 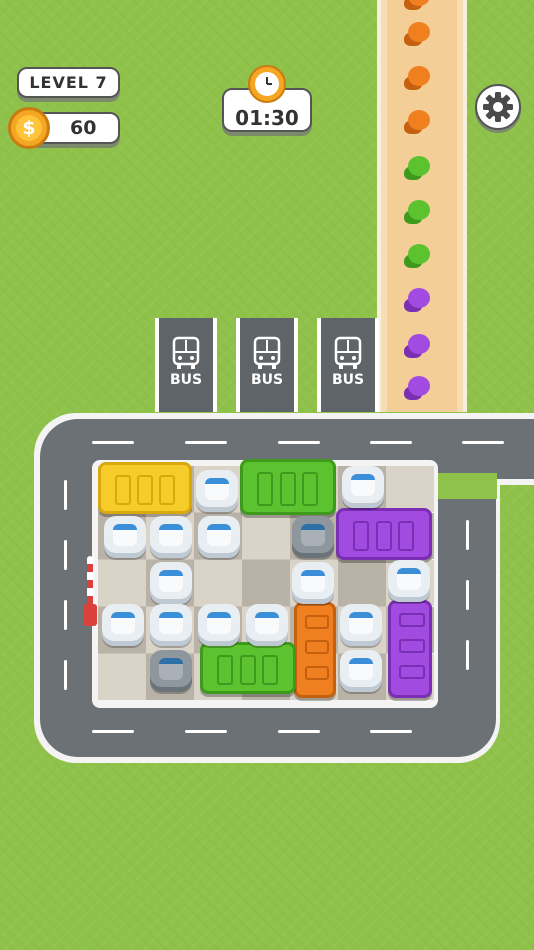 What do you see at coordinates (467, 486) in the screenshot?
I see `grass-notch` at bounding box center [467, 486].